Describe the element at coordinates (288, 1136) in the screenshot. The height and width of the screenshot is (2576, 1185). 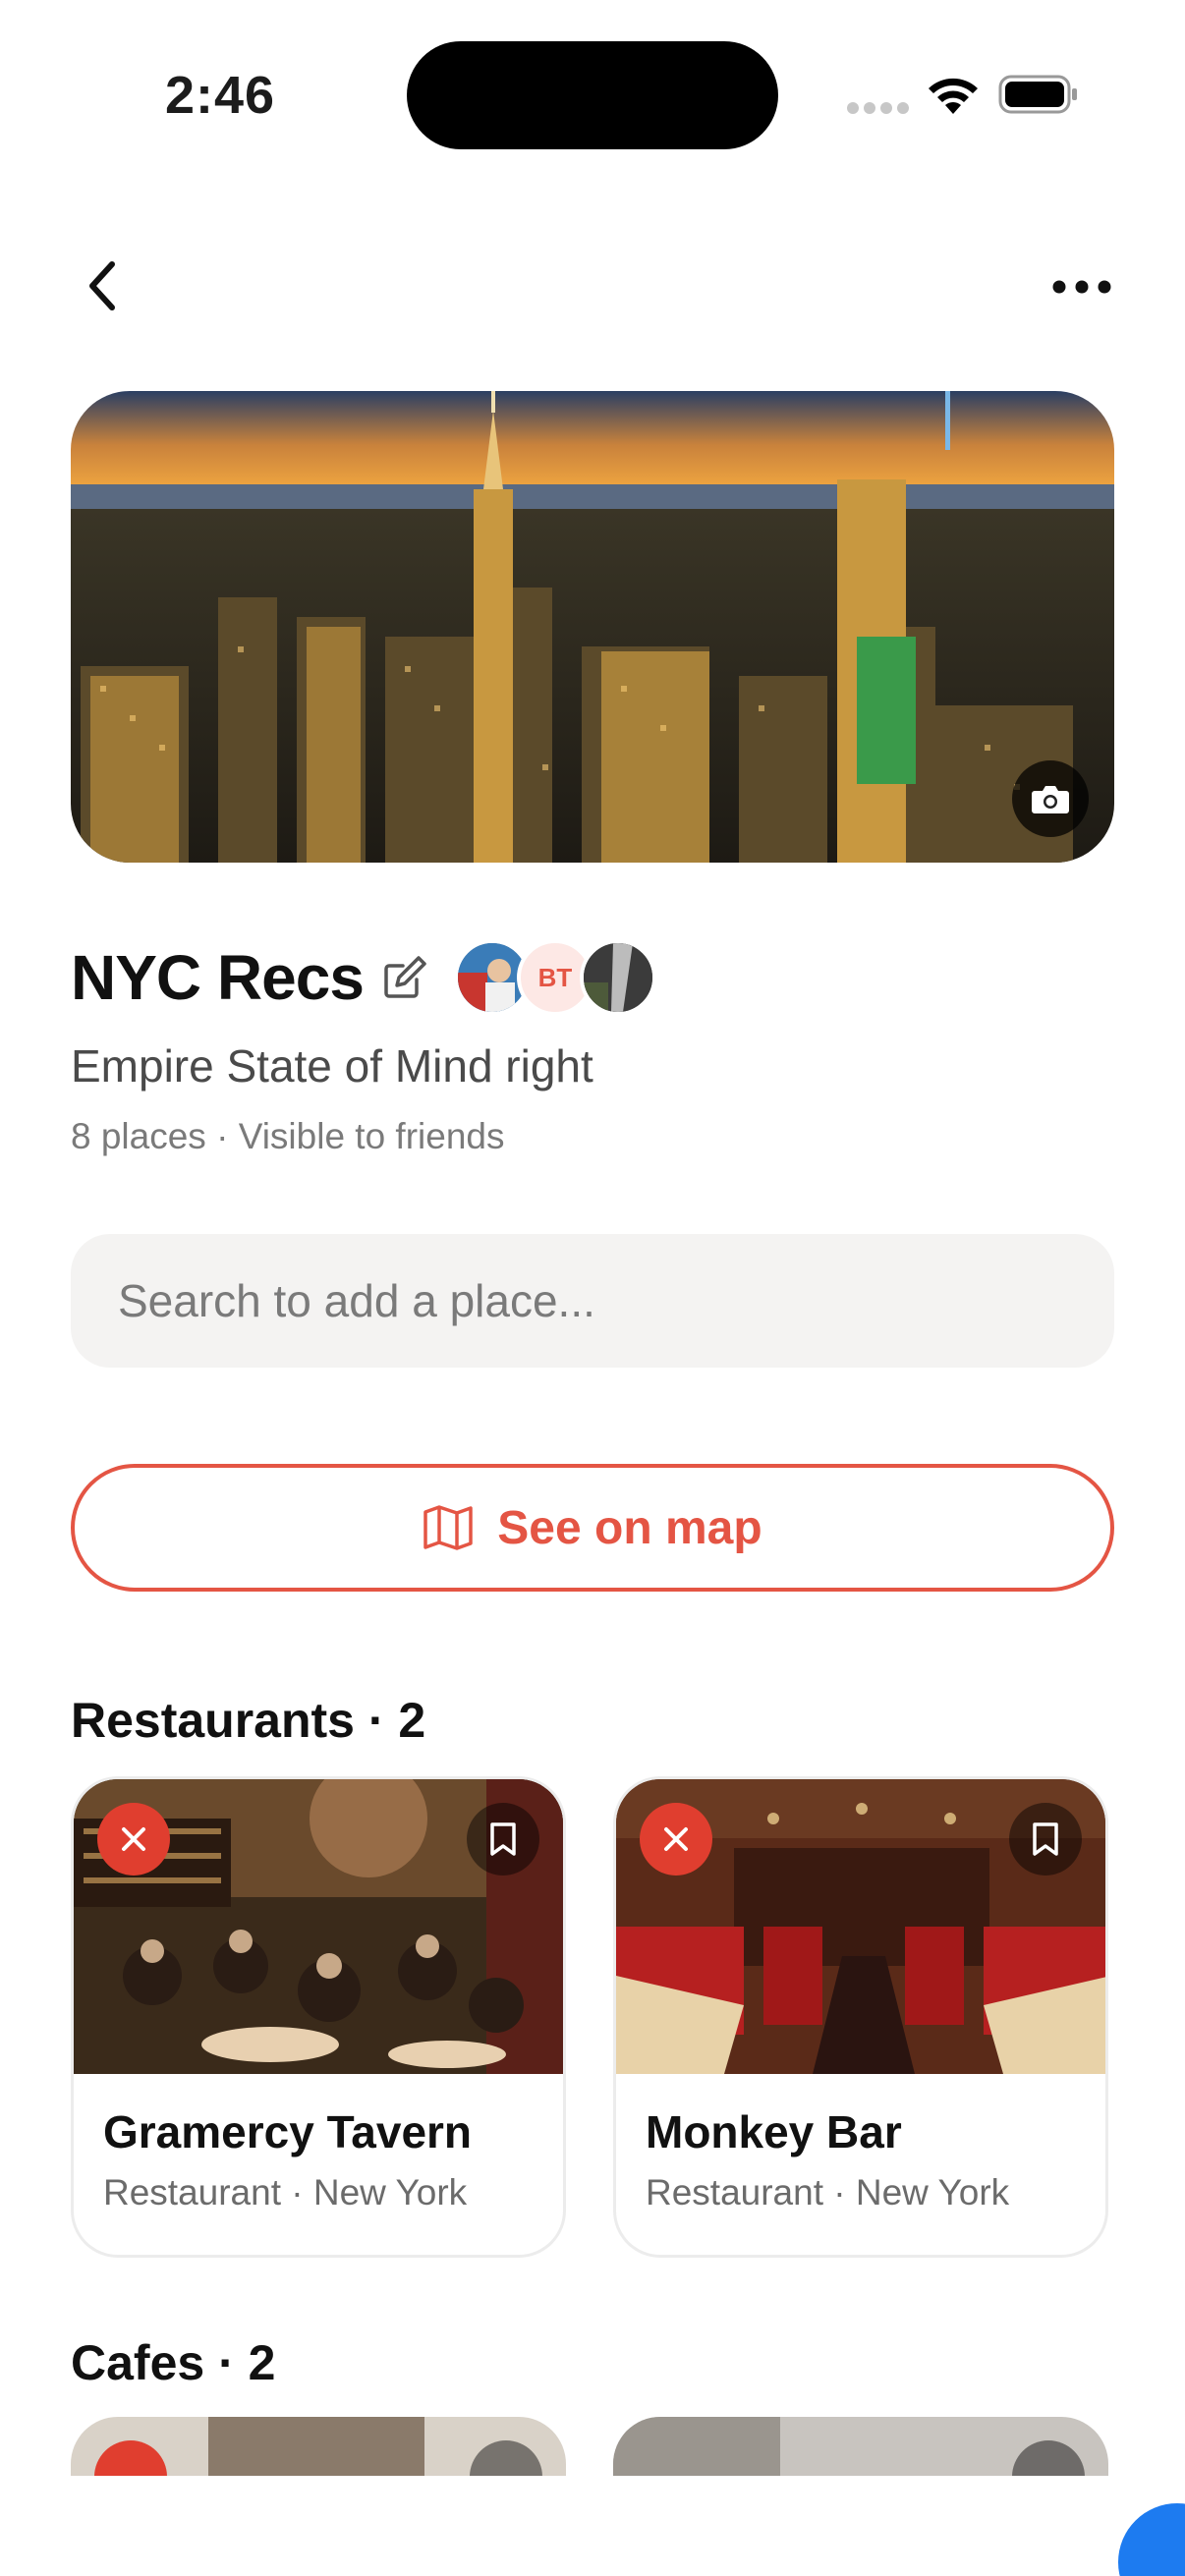
I see `list-meta: 8 places · Visible to friends` at that location.